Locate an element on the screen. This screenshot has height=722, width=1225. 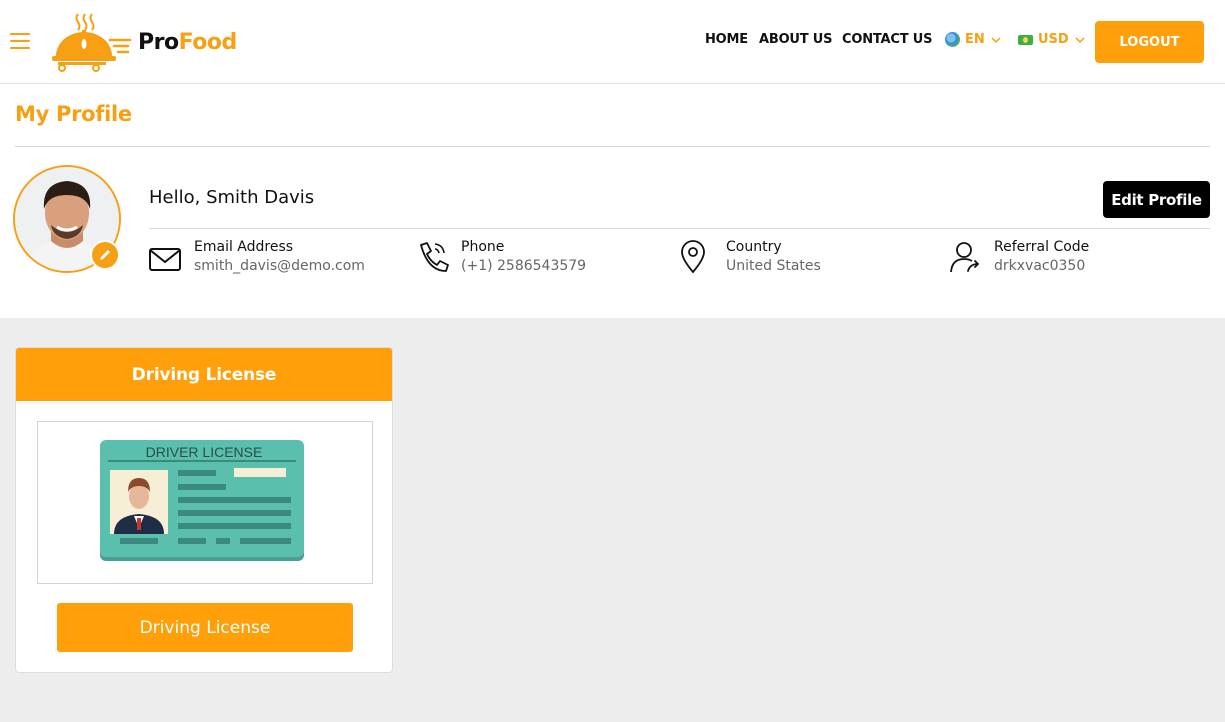
driving-license-button: Driving License is located at coordinates (205, 627).